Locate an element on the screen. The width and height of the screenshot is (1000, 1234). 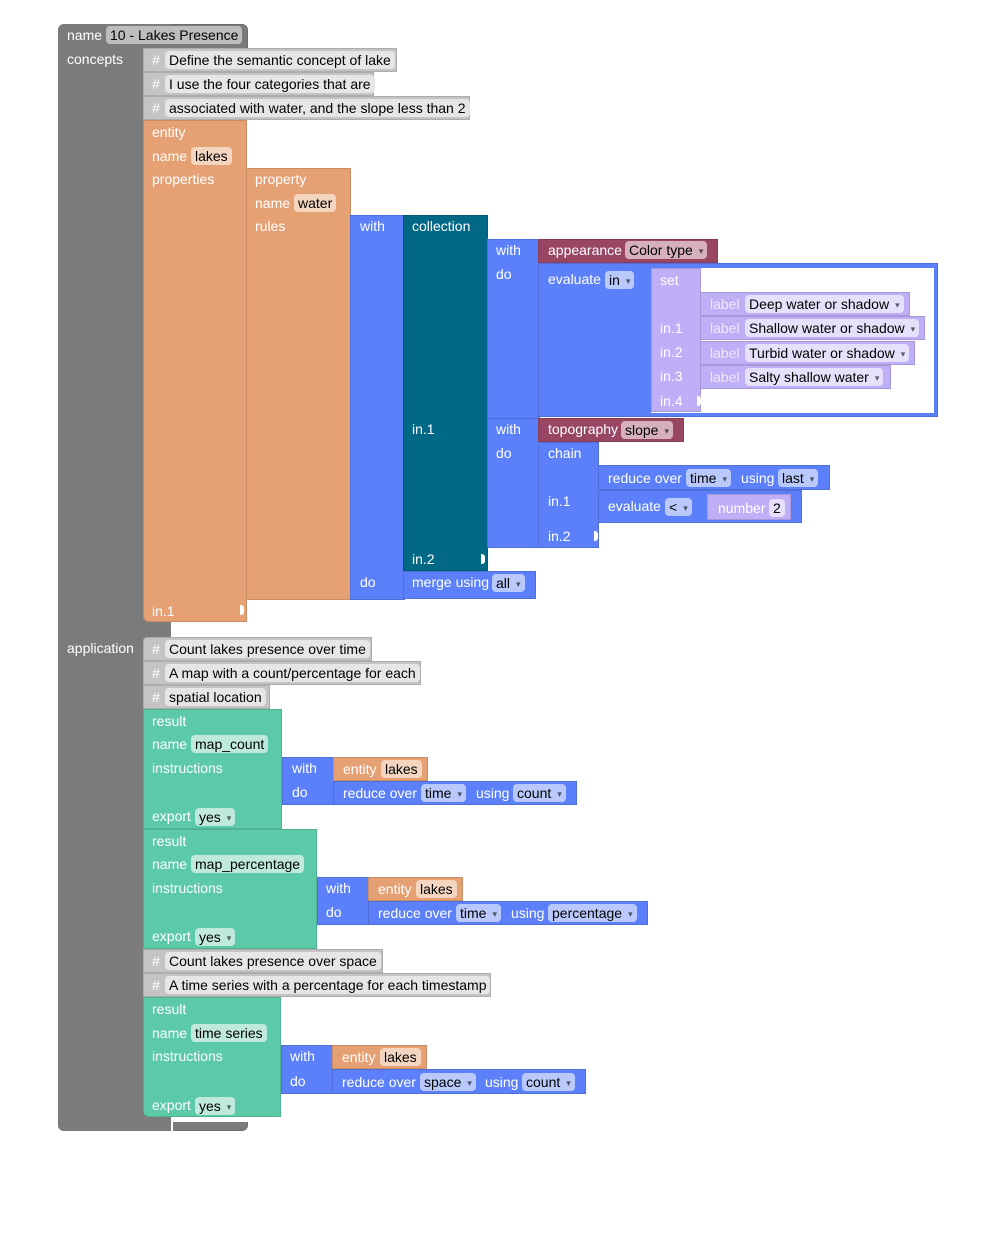
label-dropdown: Turbid water or shadow is located at coordinates (827, 353).